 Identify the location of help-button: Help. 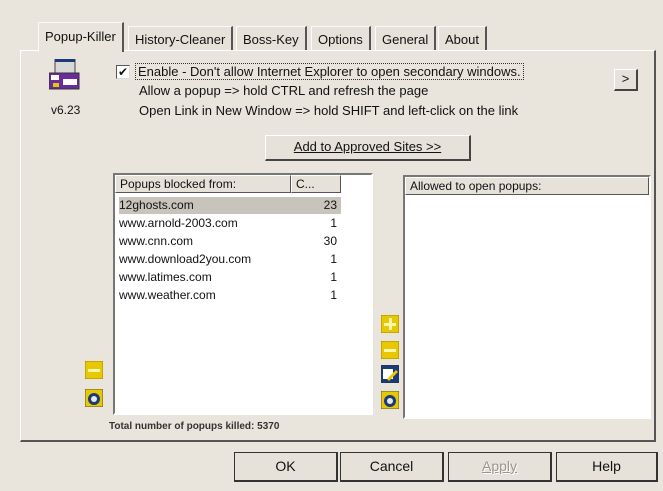
(607, 467).